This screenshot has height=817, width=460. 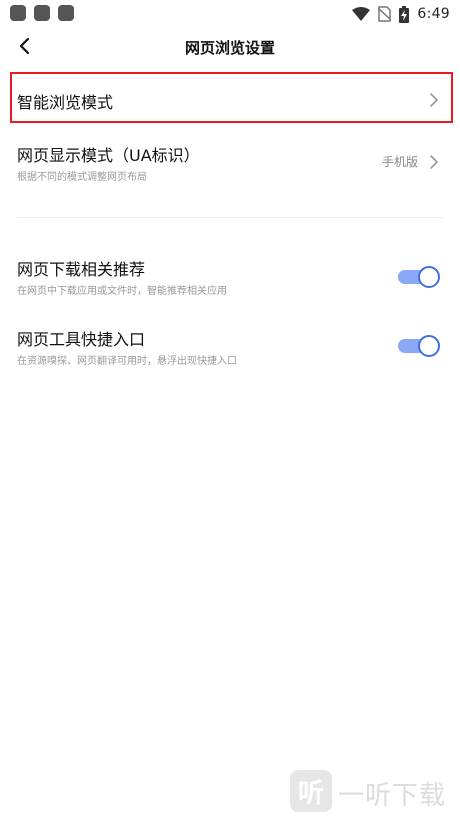 I want to click on display-mode-description: 根据不同的模式调整网页布局, so click(x=82, y=177).